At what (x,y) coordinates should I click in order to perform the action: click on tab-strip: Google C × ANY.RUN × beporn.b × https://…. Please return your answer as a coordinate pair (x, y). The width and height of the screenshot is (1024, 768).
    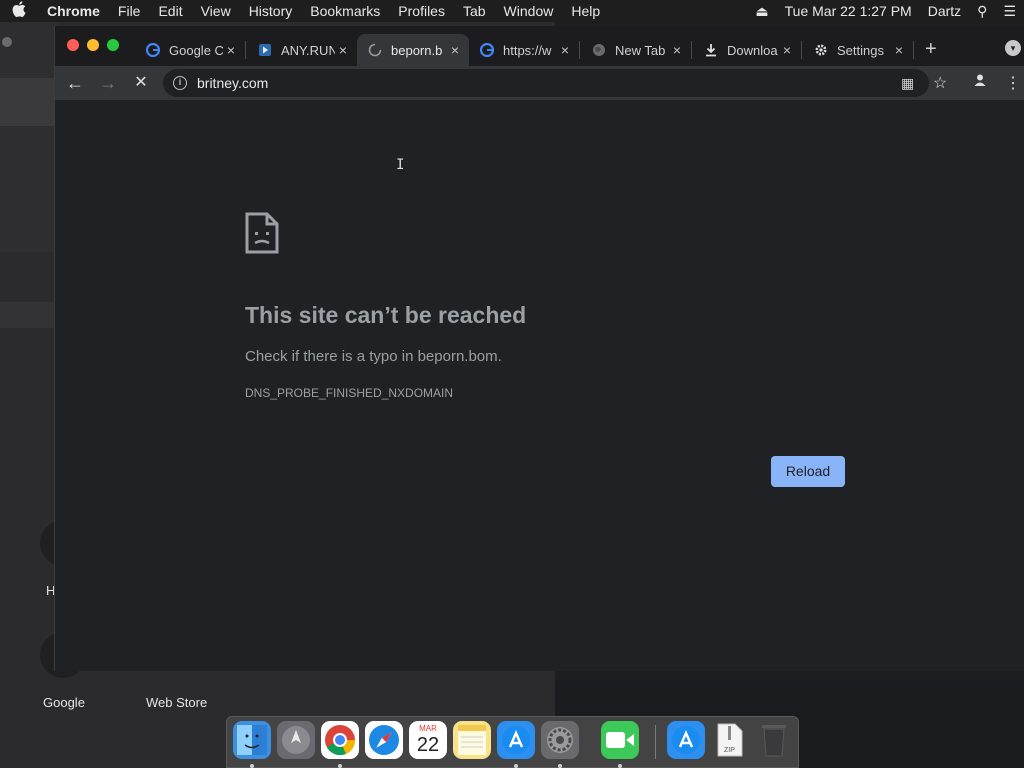
    Looking at the image, I should click on (539, 46).